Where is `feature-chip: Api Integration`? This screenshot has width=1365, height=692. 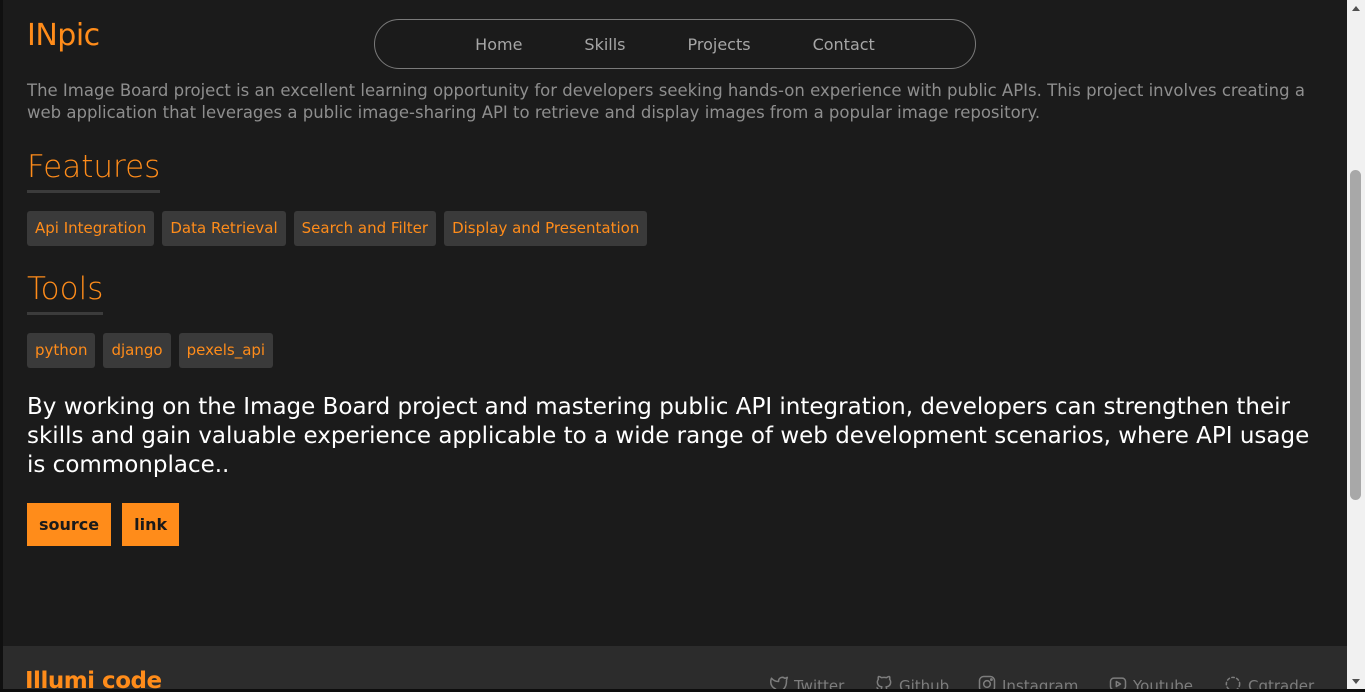
feature-chip: Api Integration is located at coordinates (91, 228).